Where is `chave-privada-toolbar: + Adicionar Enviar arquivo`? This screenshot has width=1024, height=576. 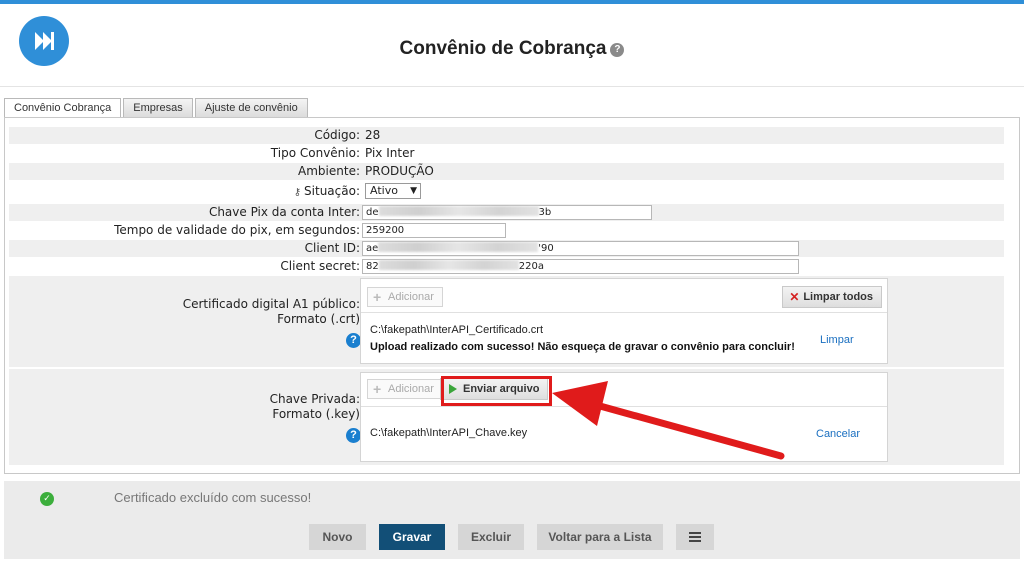 chave-privada-toolbar: + Adicionar Enviar arquivo is located at coordinates (624, 390).